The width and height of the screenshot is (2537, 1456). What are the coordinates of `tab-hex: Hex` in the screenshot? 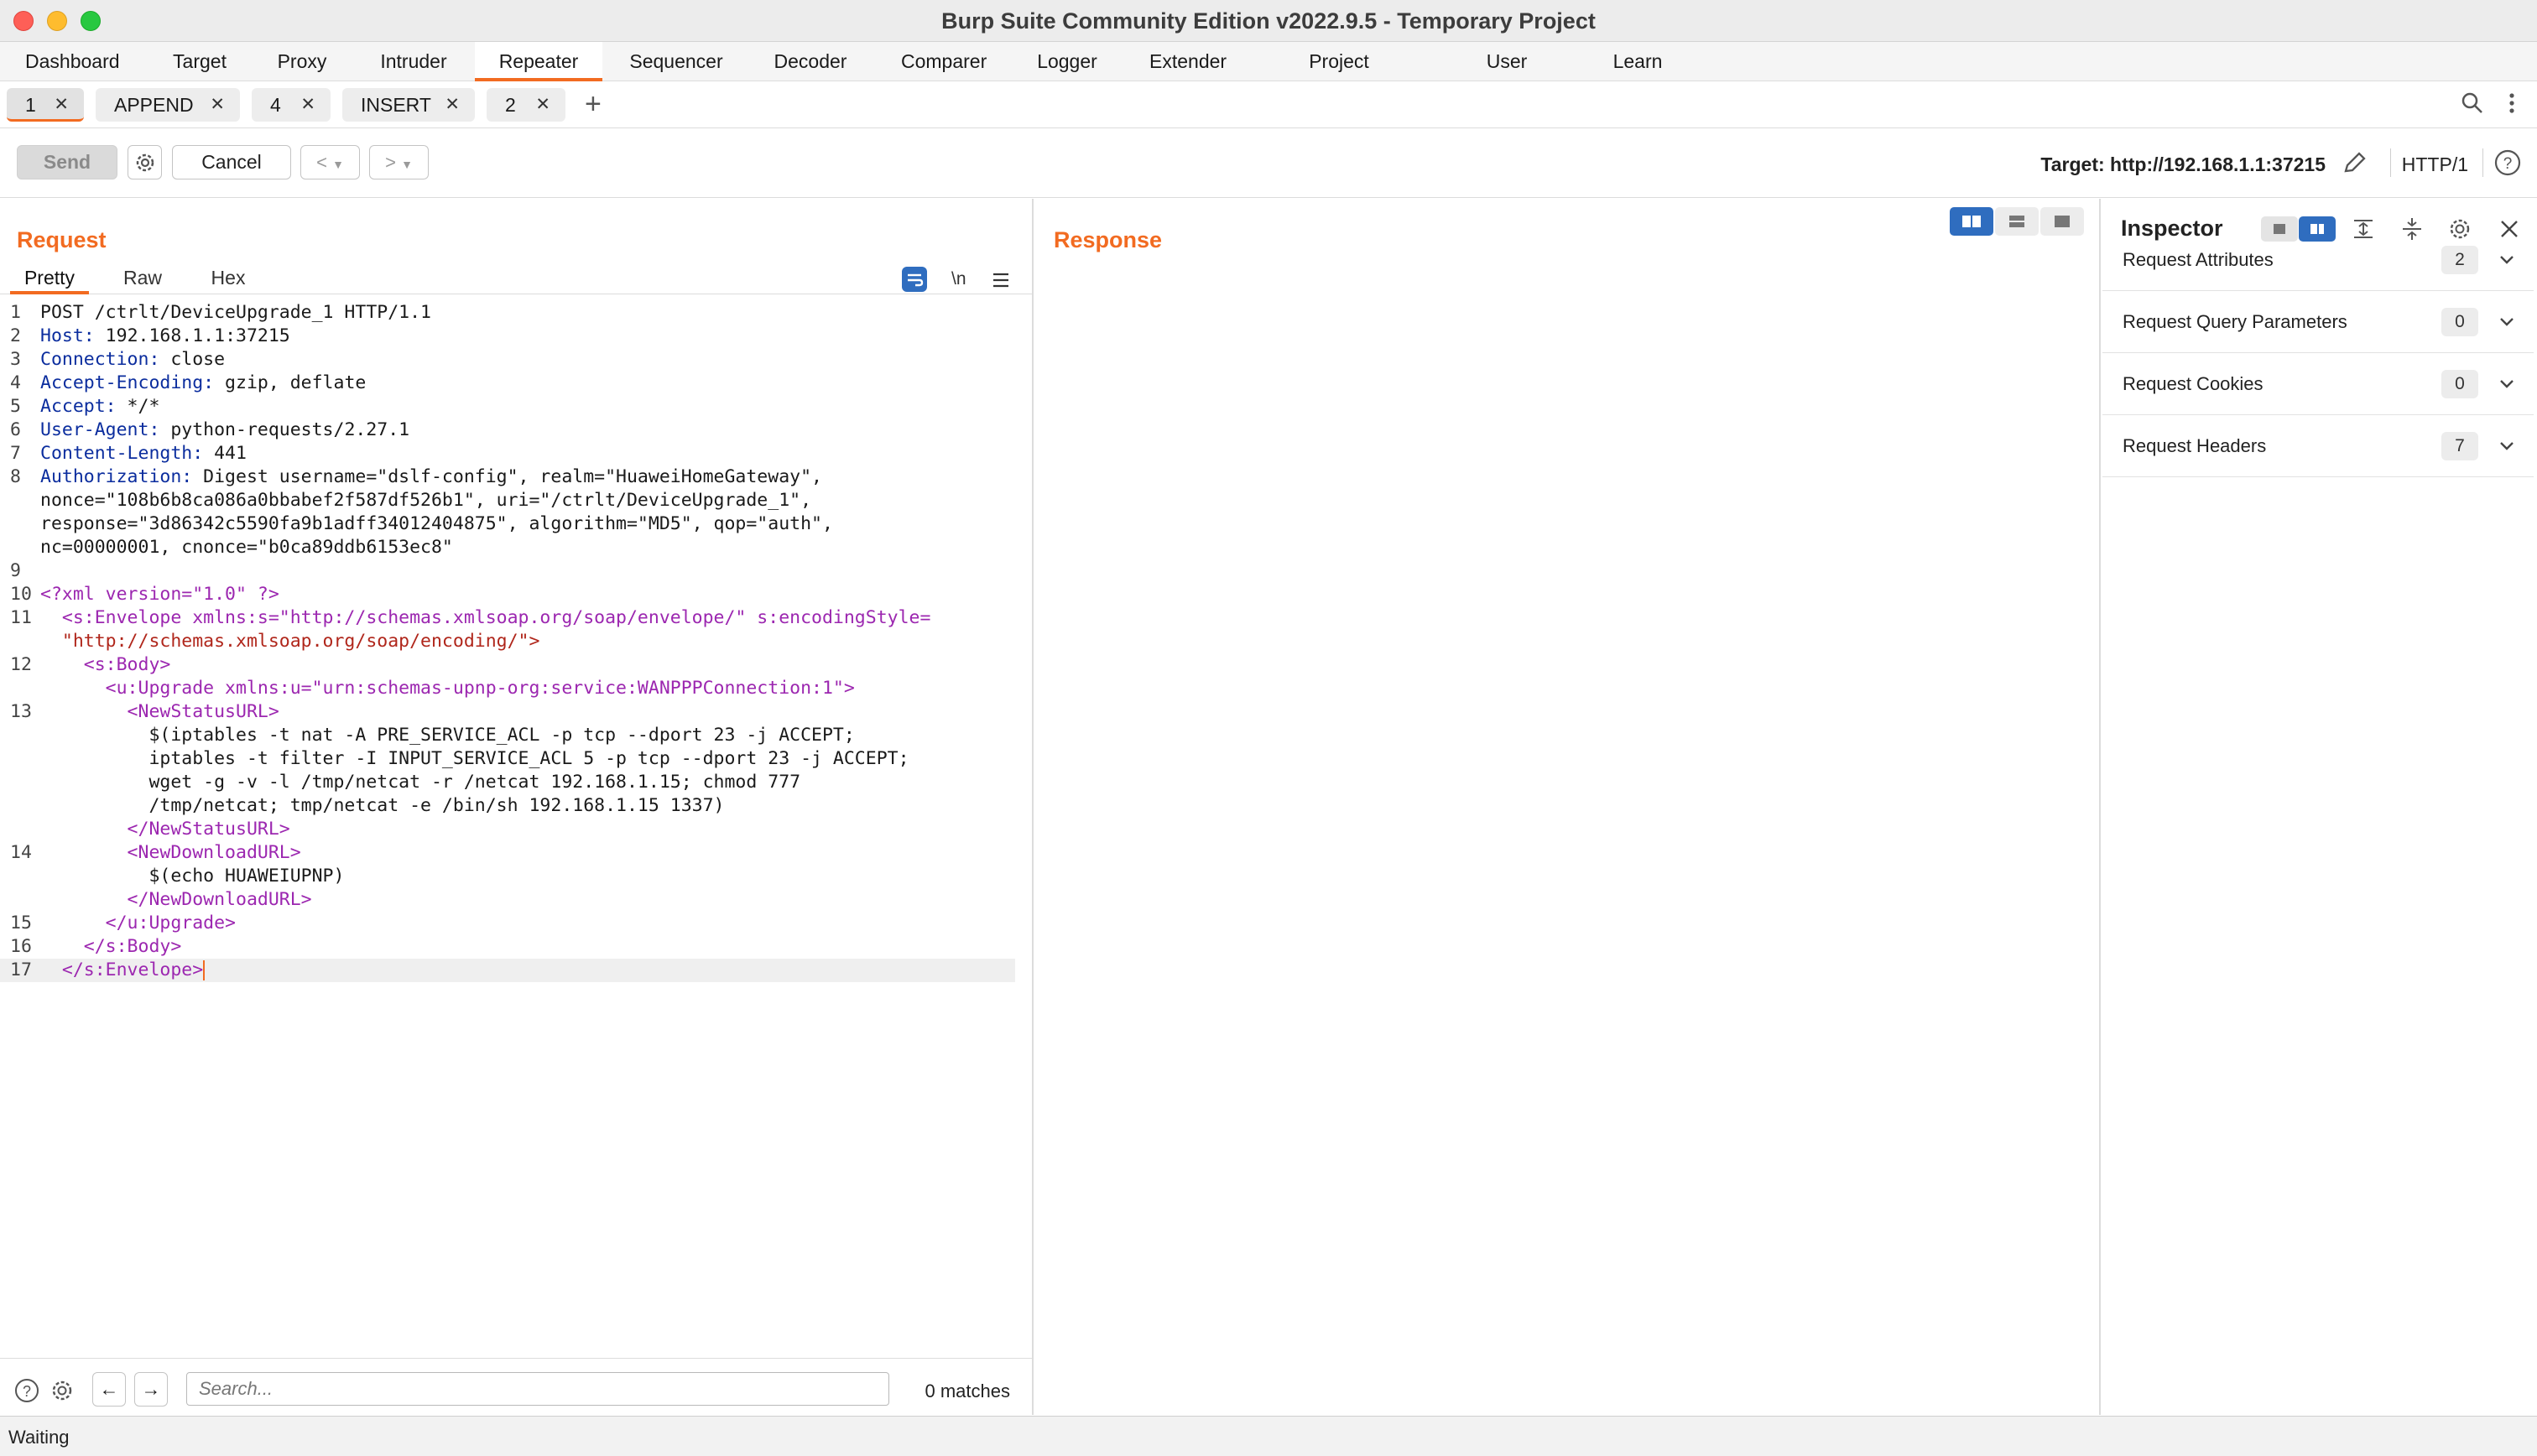 It's located at (228, 278).